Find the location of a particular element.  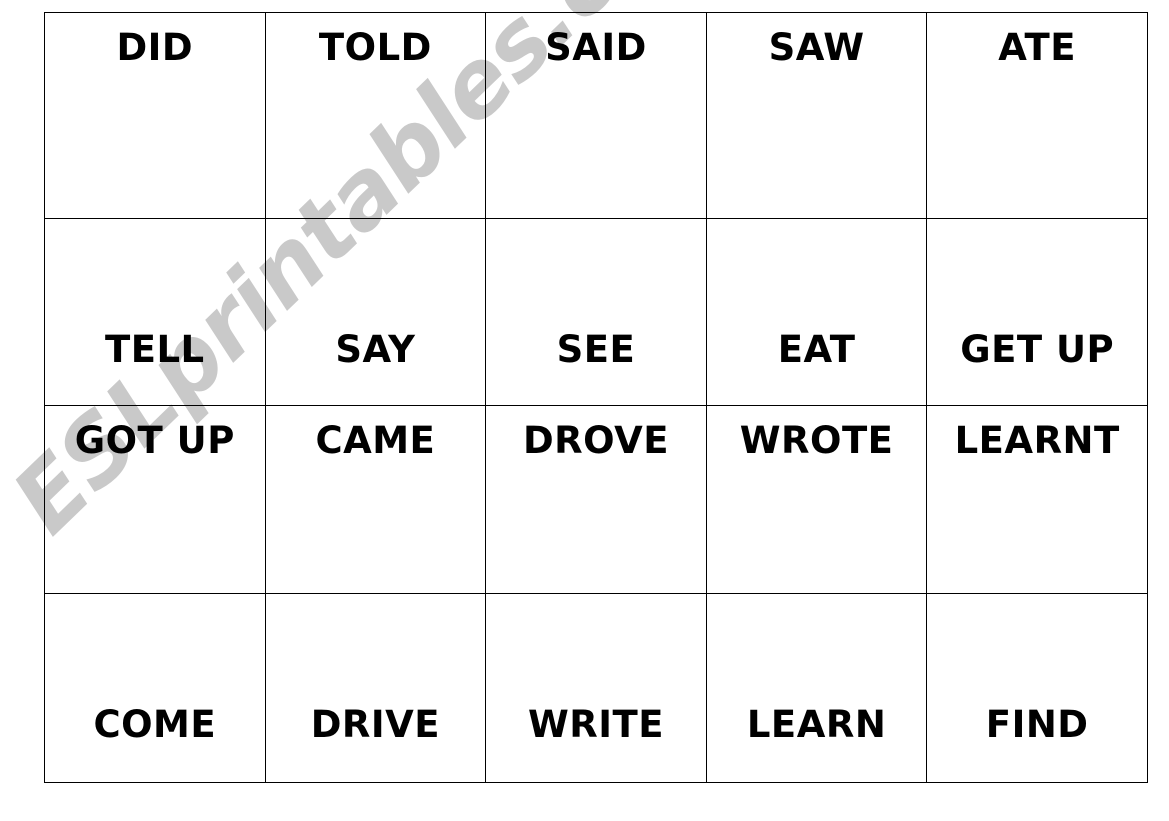

verb-card-cell: LEARNT is located at coordinates (1037, 499).